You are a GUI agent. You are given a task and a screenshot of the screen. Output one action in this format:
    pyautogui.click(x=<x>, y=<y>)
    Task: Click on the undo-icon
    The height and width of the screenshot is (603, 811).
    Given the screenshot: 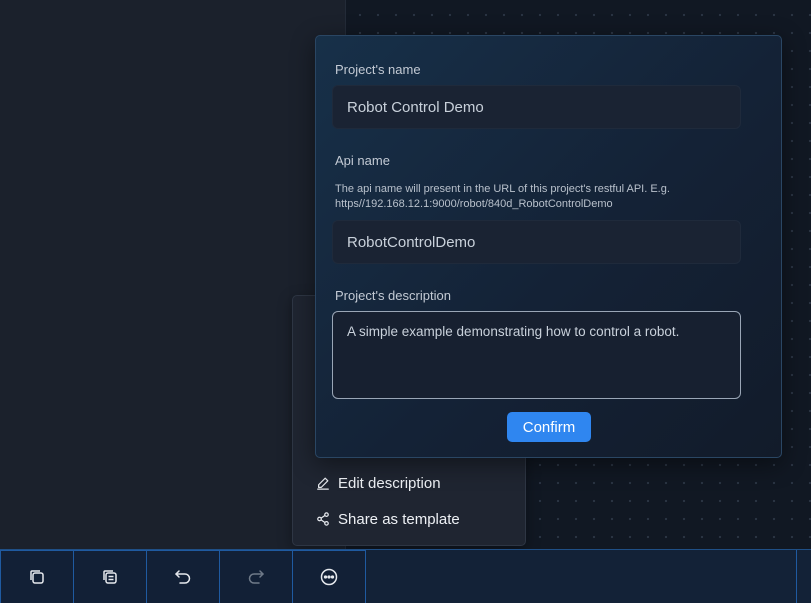 What is the action you would take?
    pyautogui.click(x=183, y=577)
    